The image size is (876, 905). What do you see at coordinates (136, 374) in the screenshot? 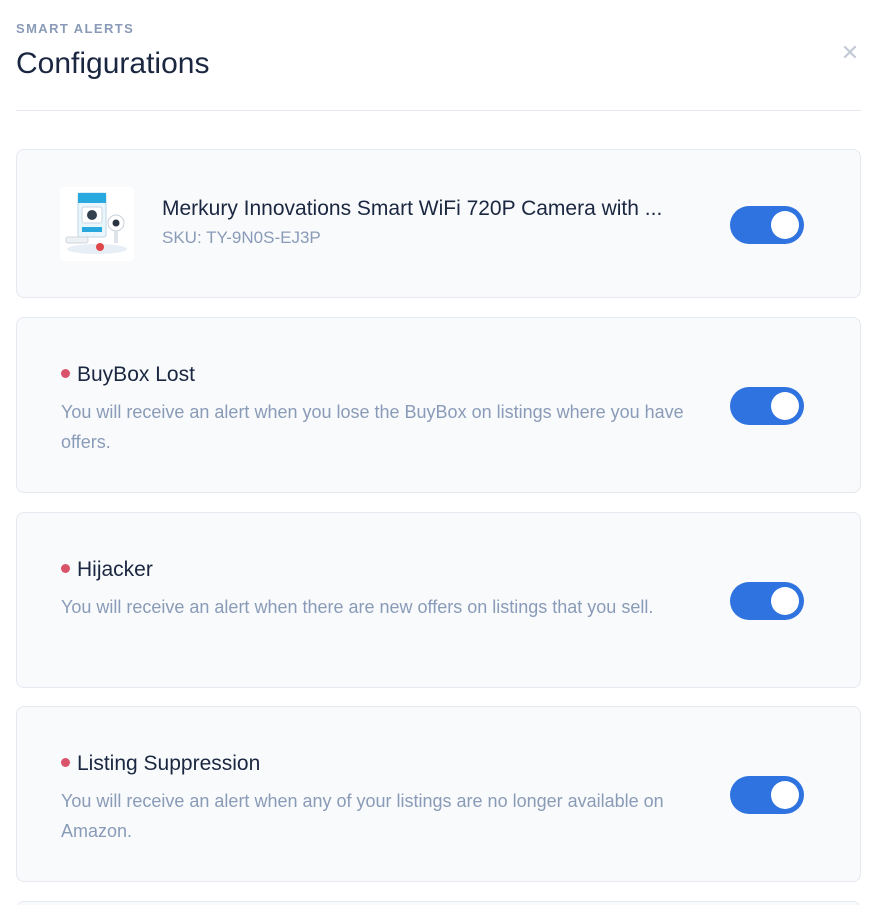
I see `alert-title-text: BuyBox Lost` at bounding box center [136, 374].